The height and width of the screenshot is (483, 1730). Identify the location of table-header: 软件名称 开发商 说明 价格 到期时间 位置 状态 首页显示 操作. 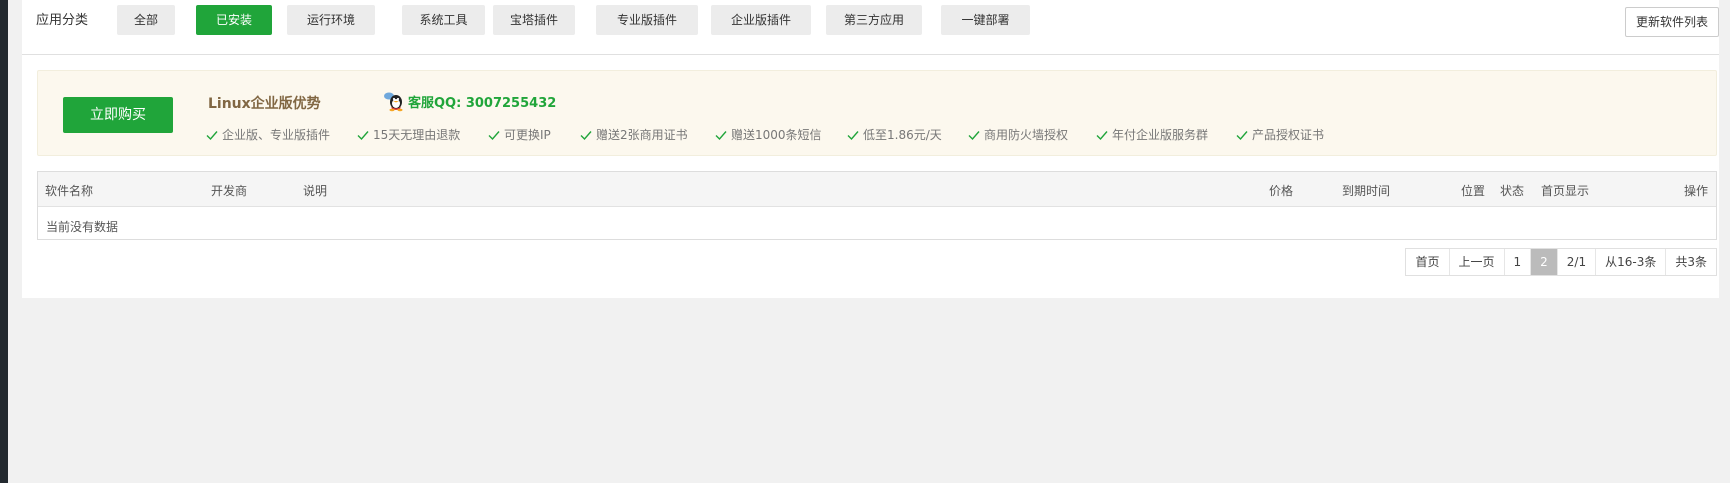
(877, 189).